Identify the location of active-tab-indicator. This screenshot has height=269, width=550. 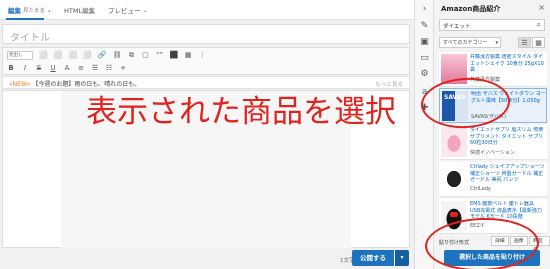
(25, 19).